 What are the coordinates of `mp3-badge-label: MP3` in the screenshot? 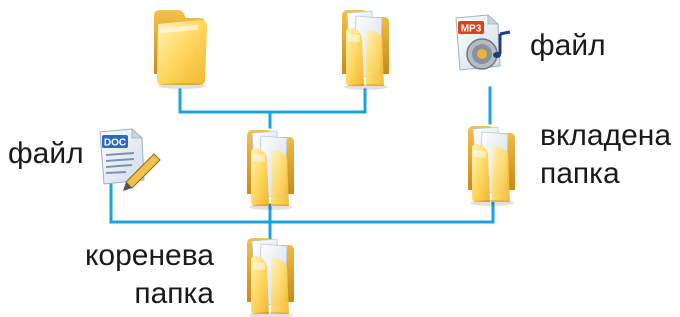 It's located at (471, 29).